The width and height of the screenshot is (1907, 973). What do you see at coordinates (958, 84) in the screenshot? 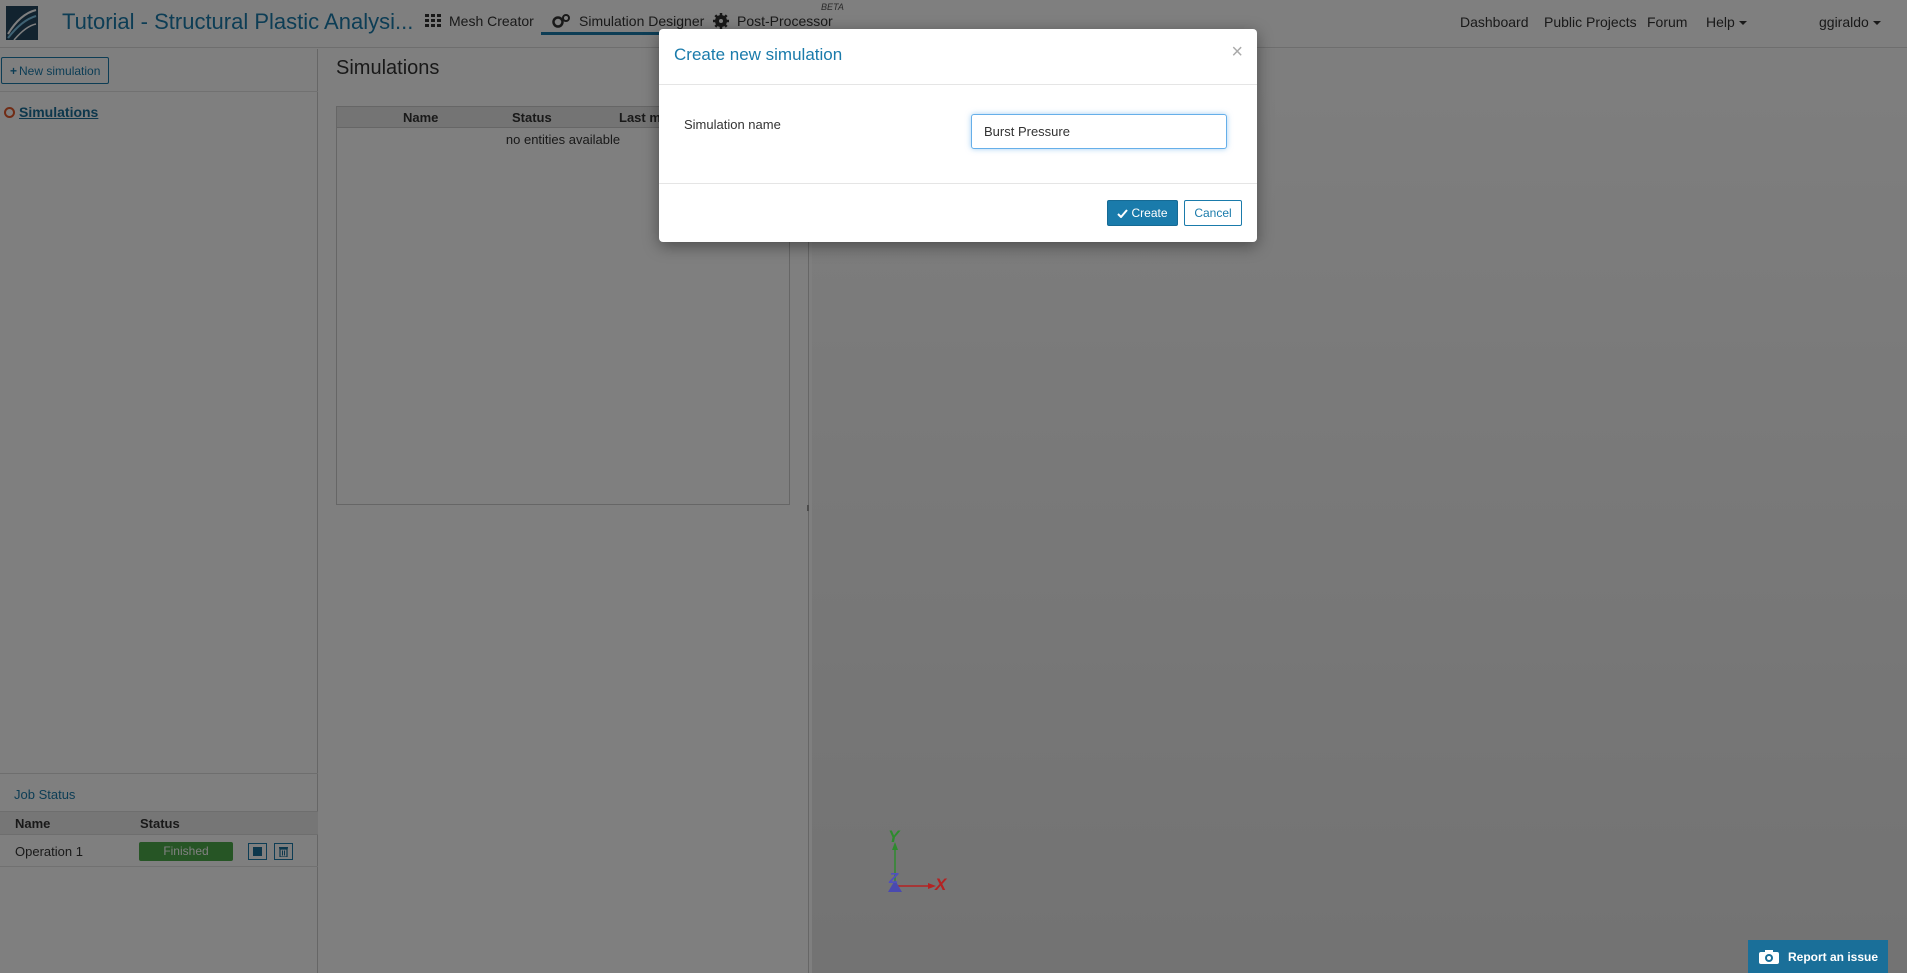
I see `dialog-header-divider` at bounding box center [958, 84].